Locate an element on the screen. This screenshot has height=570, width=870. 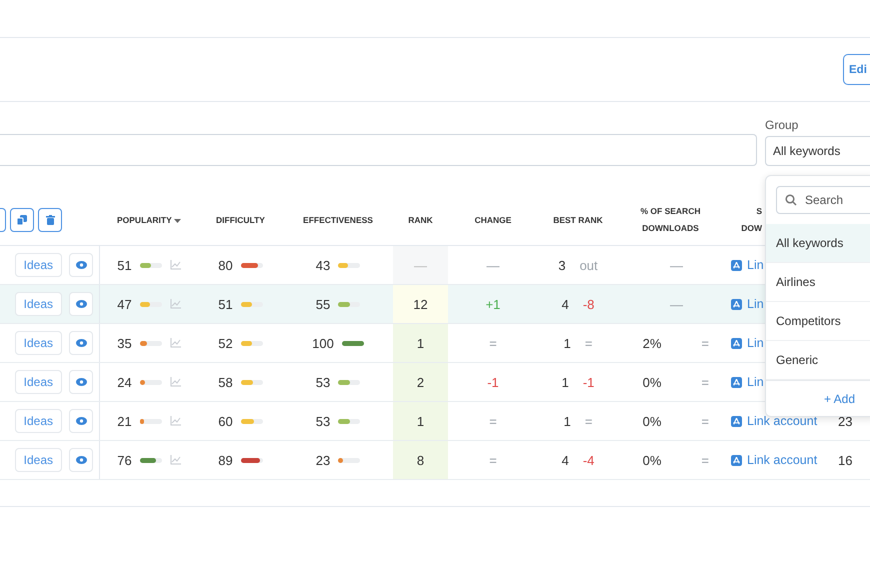
metric-value: 58 is located at coordinates (225, 382).